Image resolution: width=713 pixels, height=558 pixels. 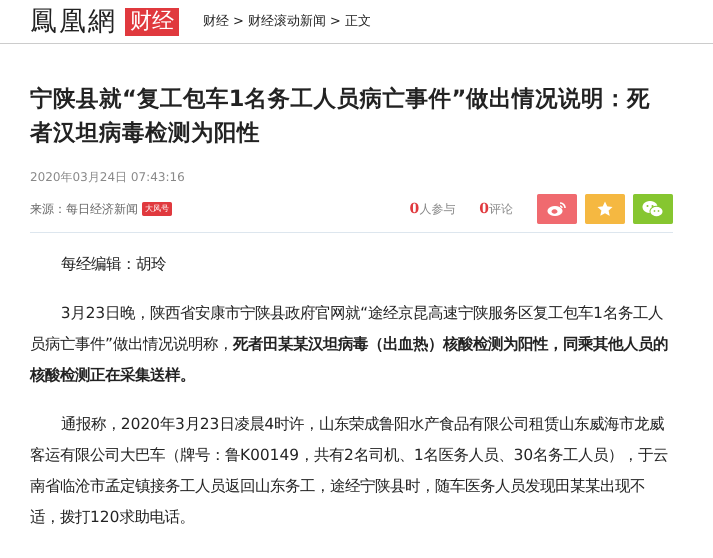 What do you see at coordinates (107, 177) in the screenshot?
I see `publish-date: 2020年03月24日 07:43:16` at bounding box center [107, 177].